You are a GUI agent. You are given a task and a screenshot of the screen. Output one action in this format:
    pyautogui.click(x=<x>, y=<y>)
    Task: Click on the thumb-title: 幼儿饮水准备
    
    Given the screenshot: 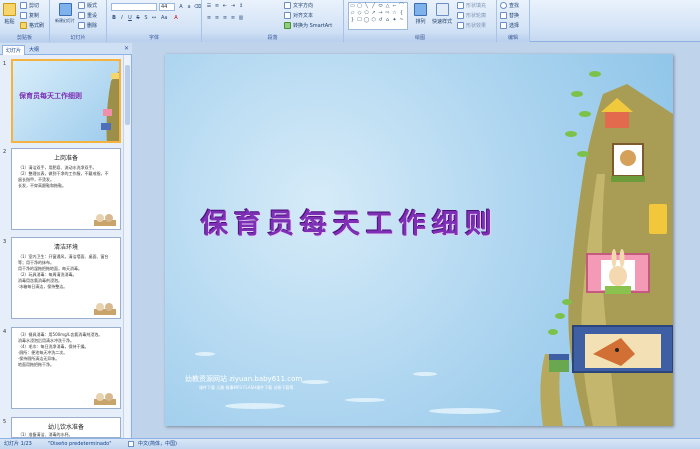 What is the action you would take?
    pyautogui.click(x=65, y=427)
    